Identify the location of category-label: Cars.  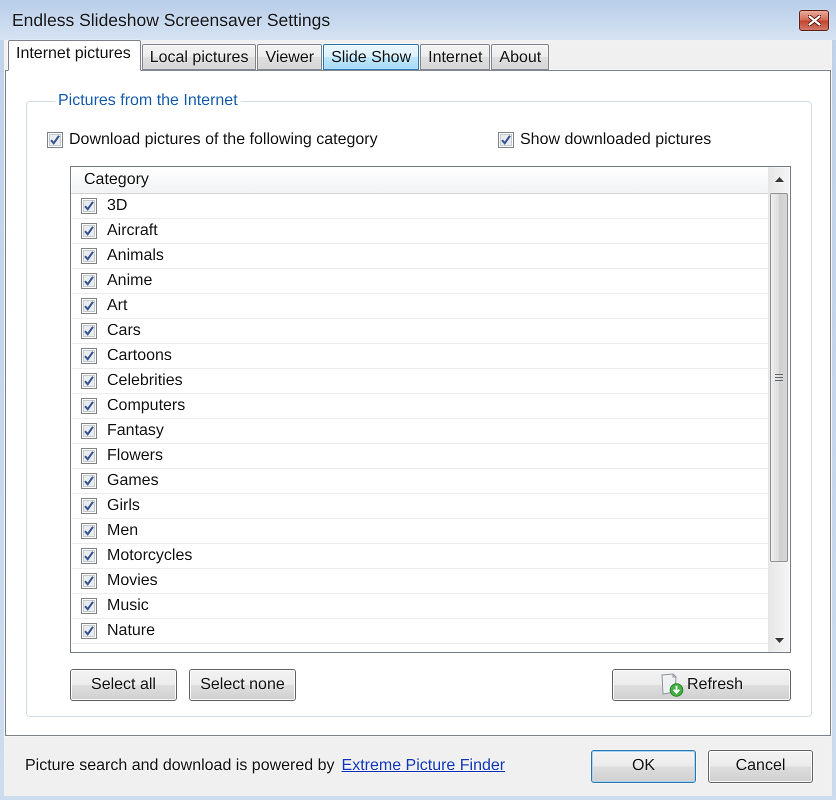
(124, 331).